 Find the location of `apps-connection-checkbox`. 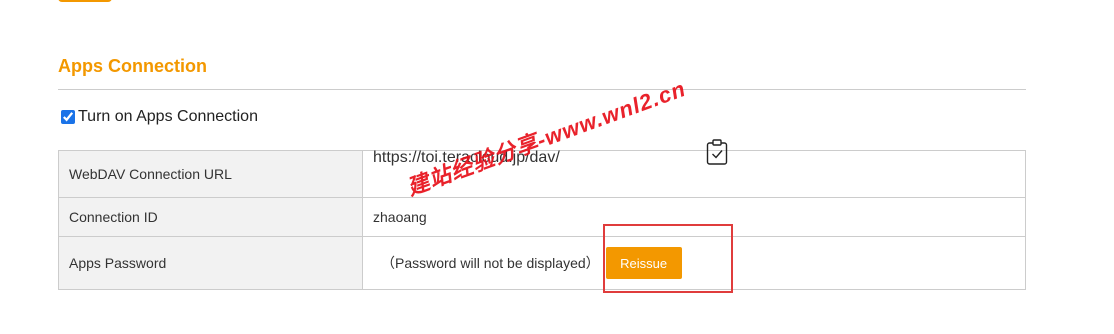

apps-connection-checkbox is located at coordinates (68, 117).